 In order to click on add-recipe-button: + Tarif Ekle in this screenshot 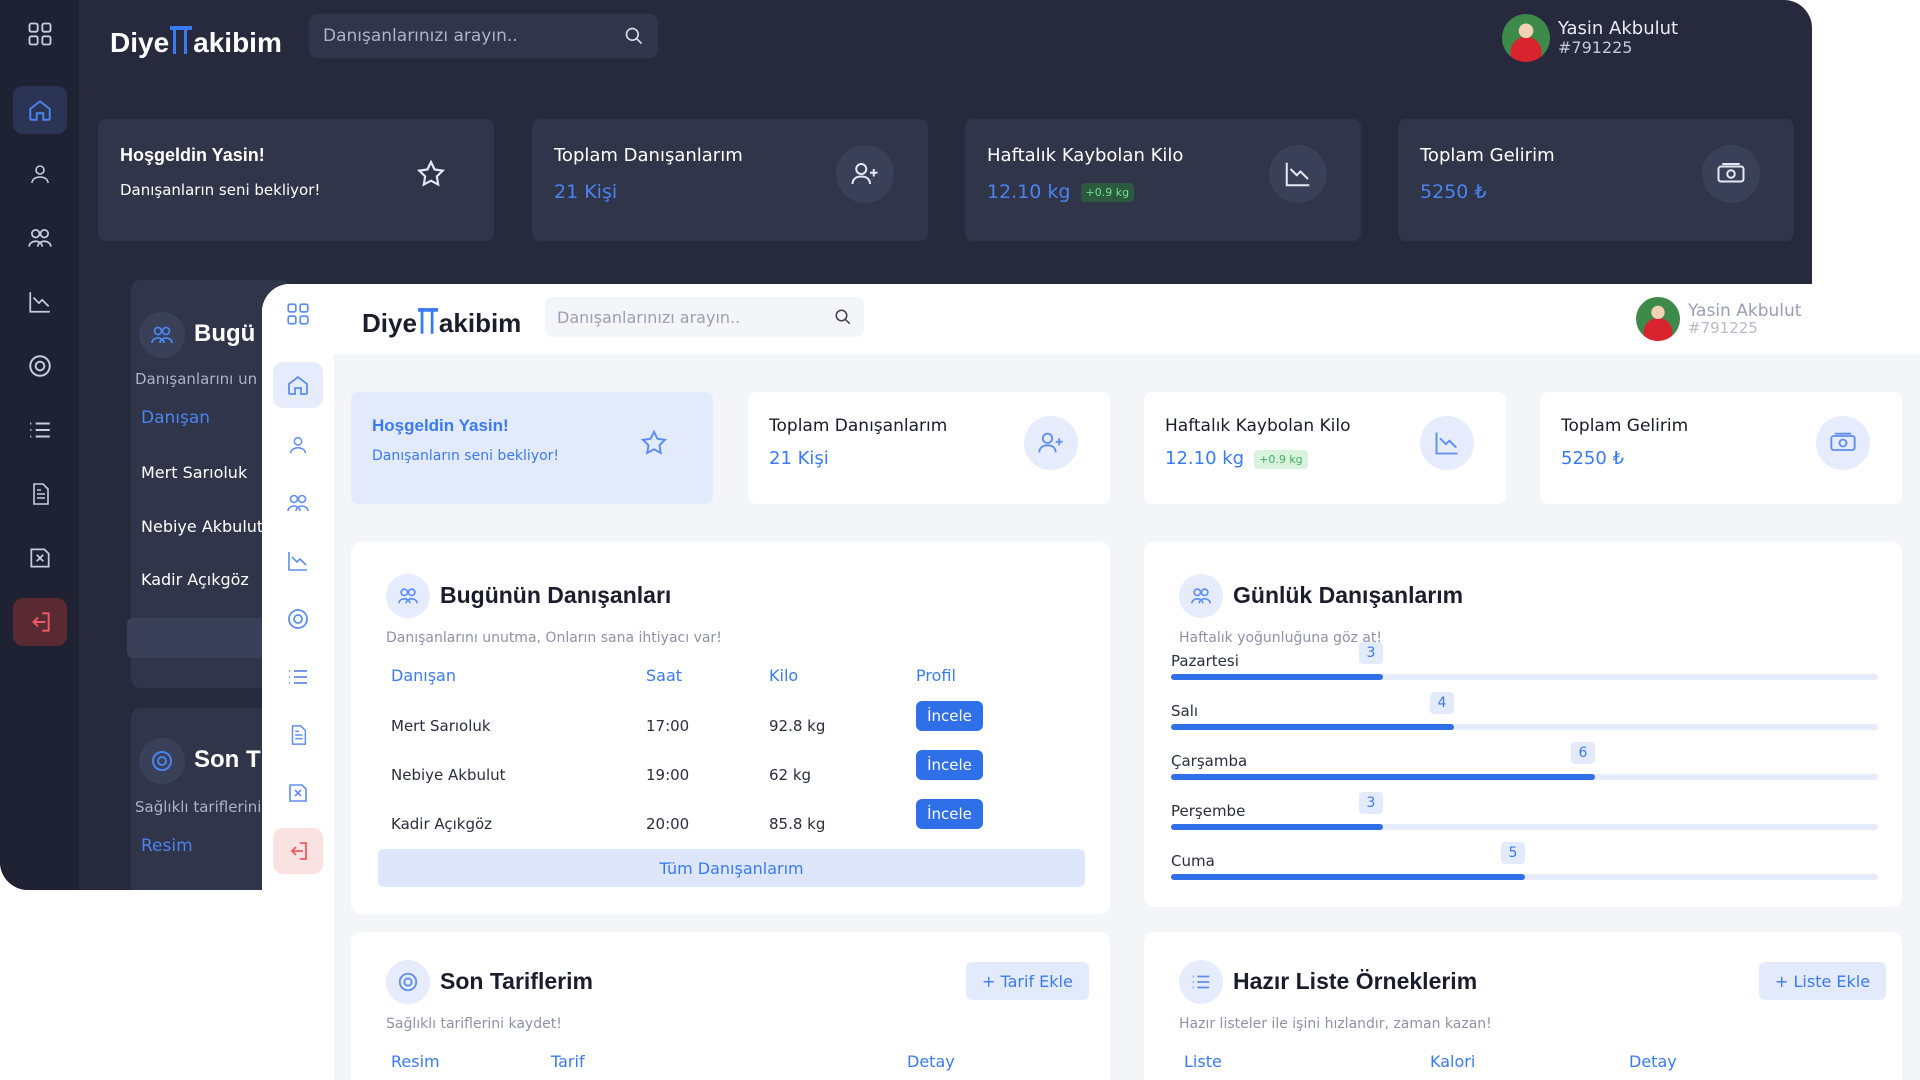, I will do `click(1027, 981)`.